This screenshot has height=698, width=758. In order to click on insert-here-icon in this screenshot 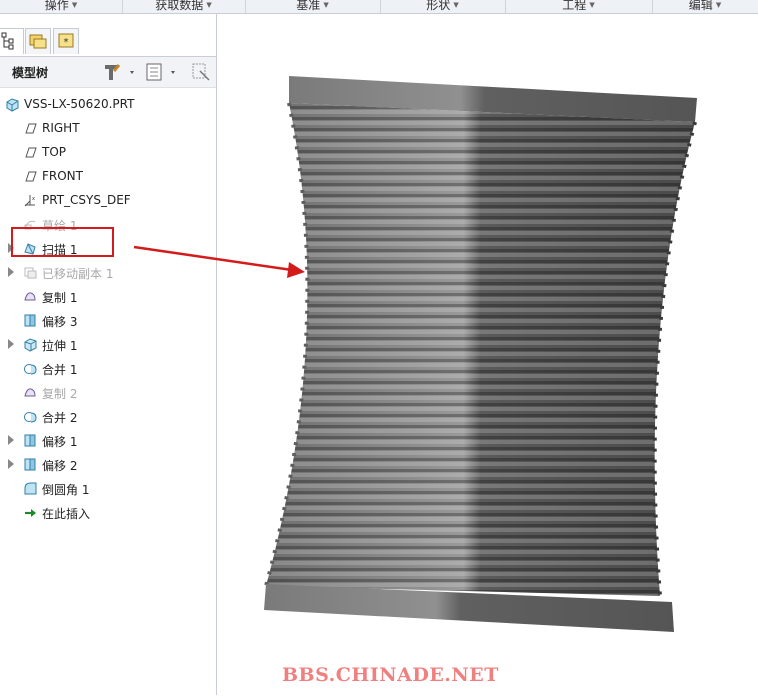, I will do `click(30, 513)`.